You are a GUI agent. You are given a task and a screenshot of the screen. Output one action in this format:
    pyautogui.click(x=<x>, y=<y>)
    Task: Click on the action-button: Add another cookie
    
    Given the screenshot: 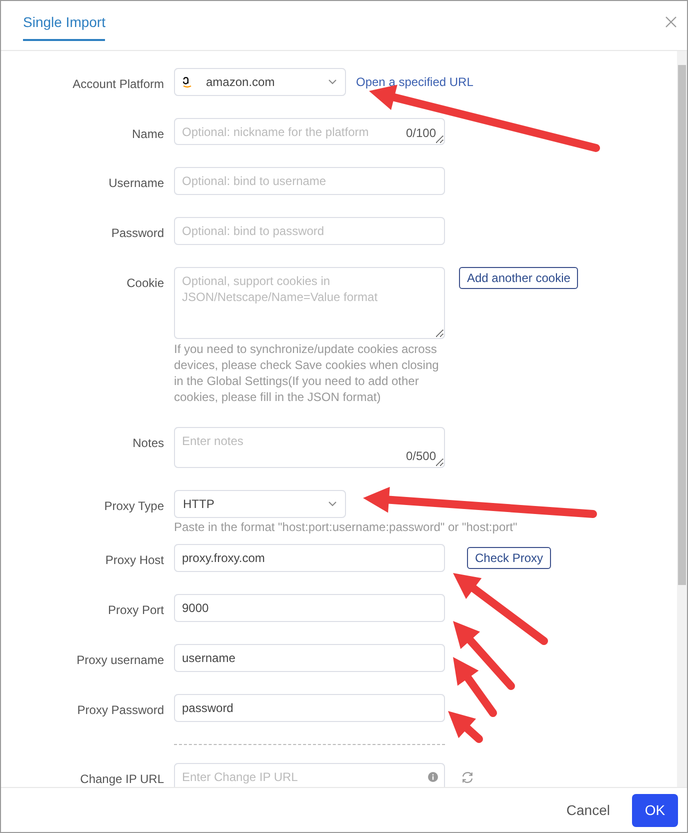 What is the action you would take?
    pyautogui.click(x=518, y=278)
    